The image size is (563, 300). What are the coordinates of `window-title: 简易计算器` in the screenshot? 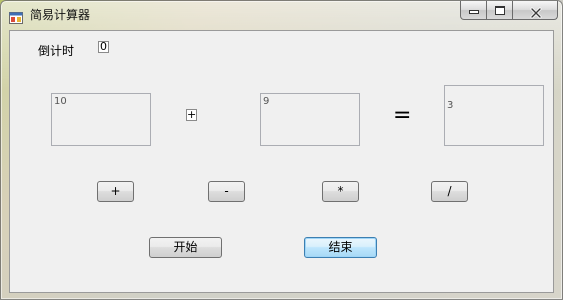 It's located at (60, 15).